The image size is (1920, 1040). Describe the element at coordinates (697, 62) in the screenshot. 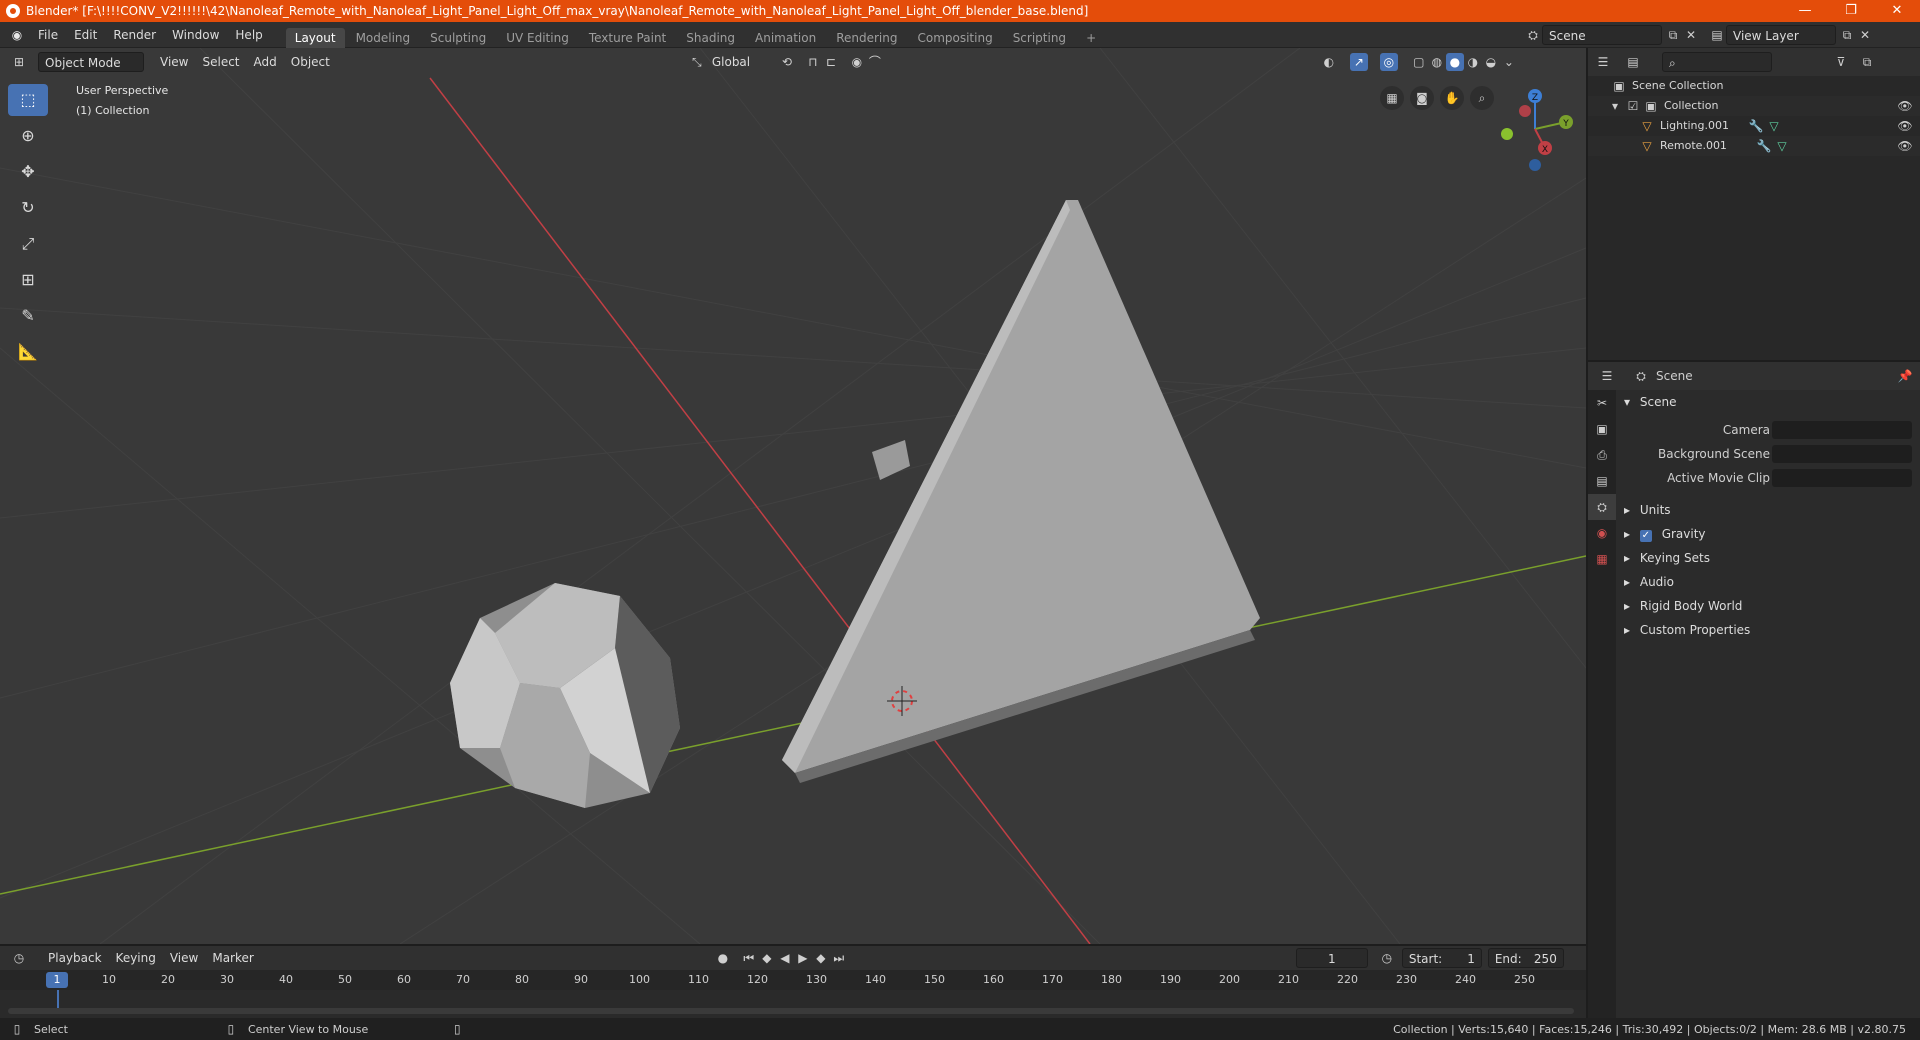

I see `transform-orientation-icon: ⤡` at that location.